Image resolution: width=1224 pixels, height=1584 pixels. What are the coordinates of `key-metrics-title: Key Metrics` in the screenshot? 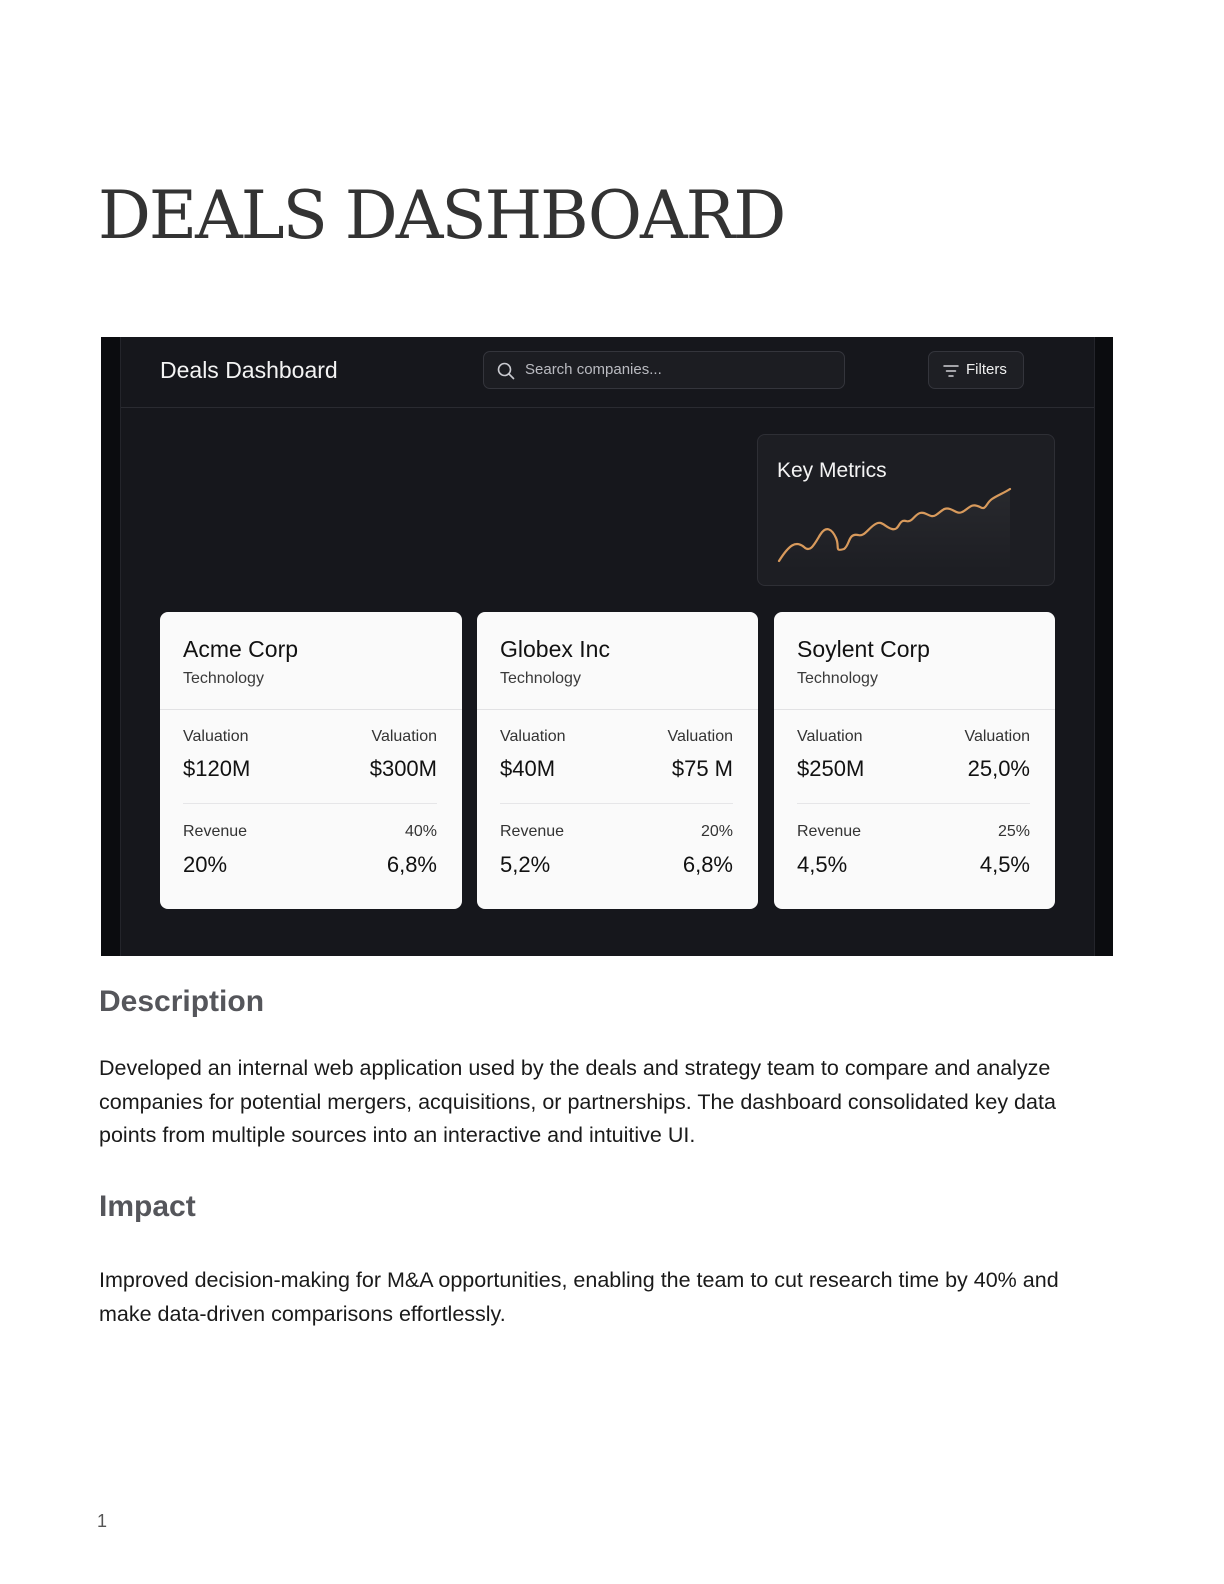 It's located at (832, 470).